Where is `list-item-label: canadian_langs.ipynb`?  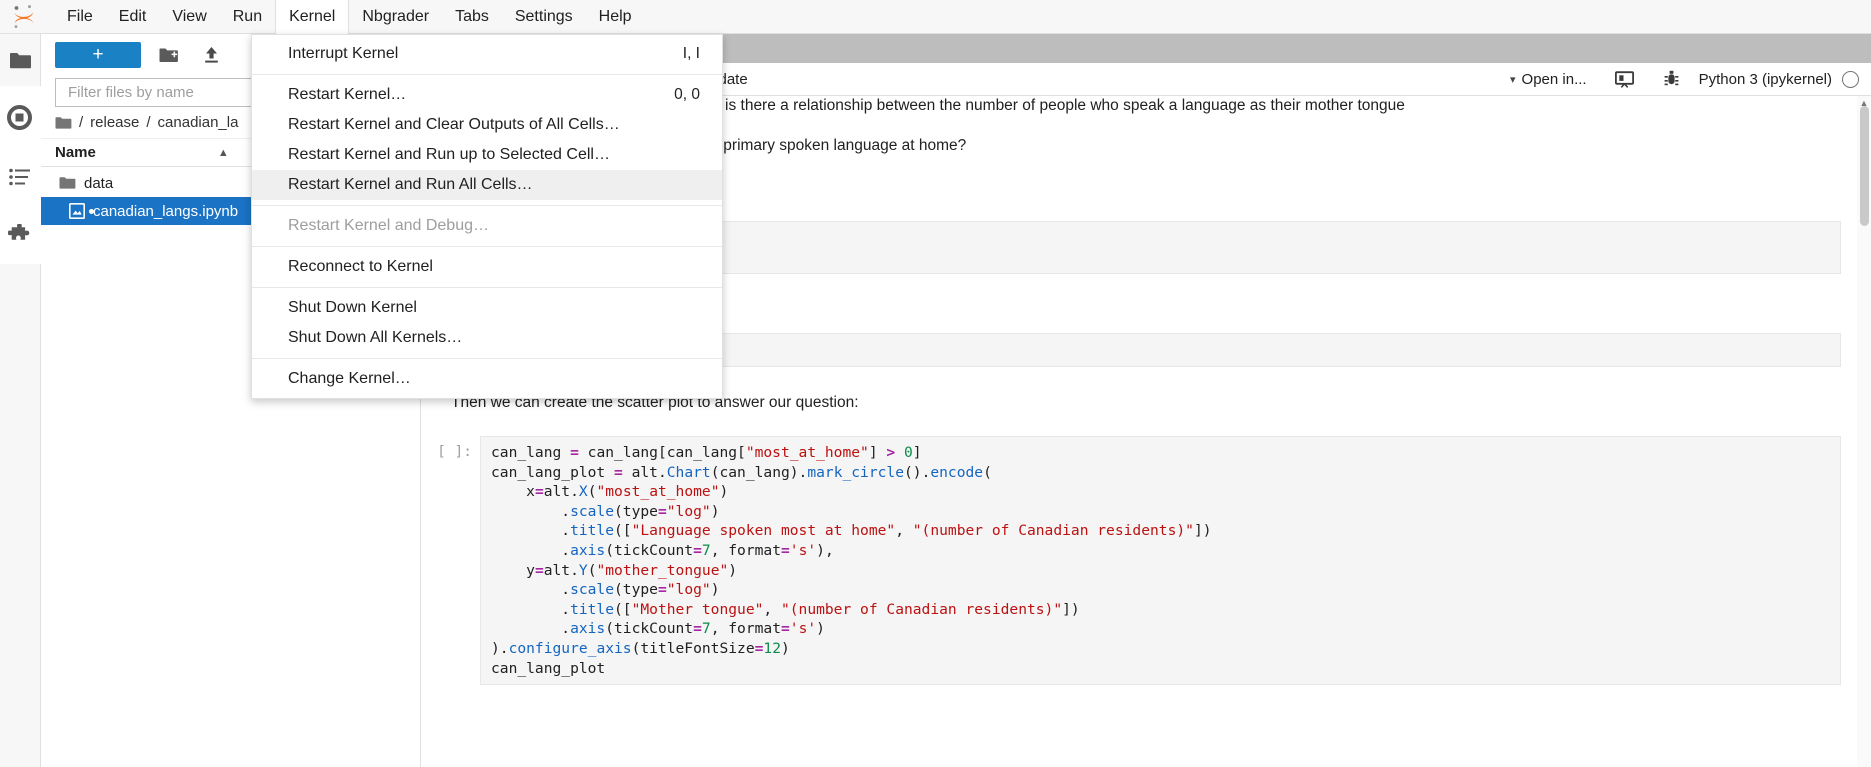 list-item-label: canadian_langs.ipynb is located at coordinates (166, 211).